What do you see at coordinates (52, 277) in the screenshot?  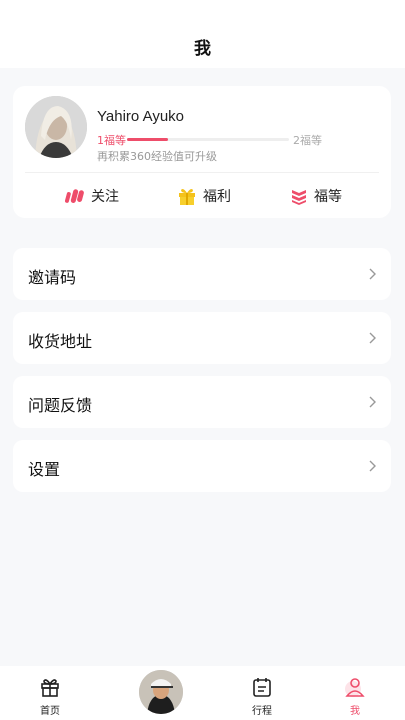 I see `menu-label: 邀请码` at bounding box center [52, 277].